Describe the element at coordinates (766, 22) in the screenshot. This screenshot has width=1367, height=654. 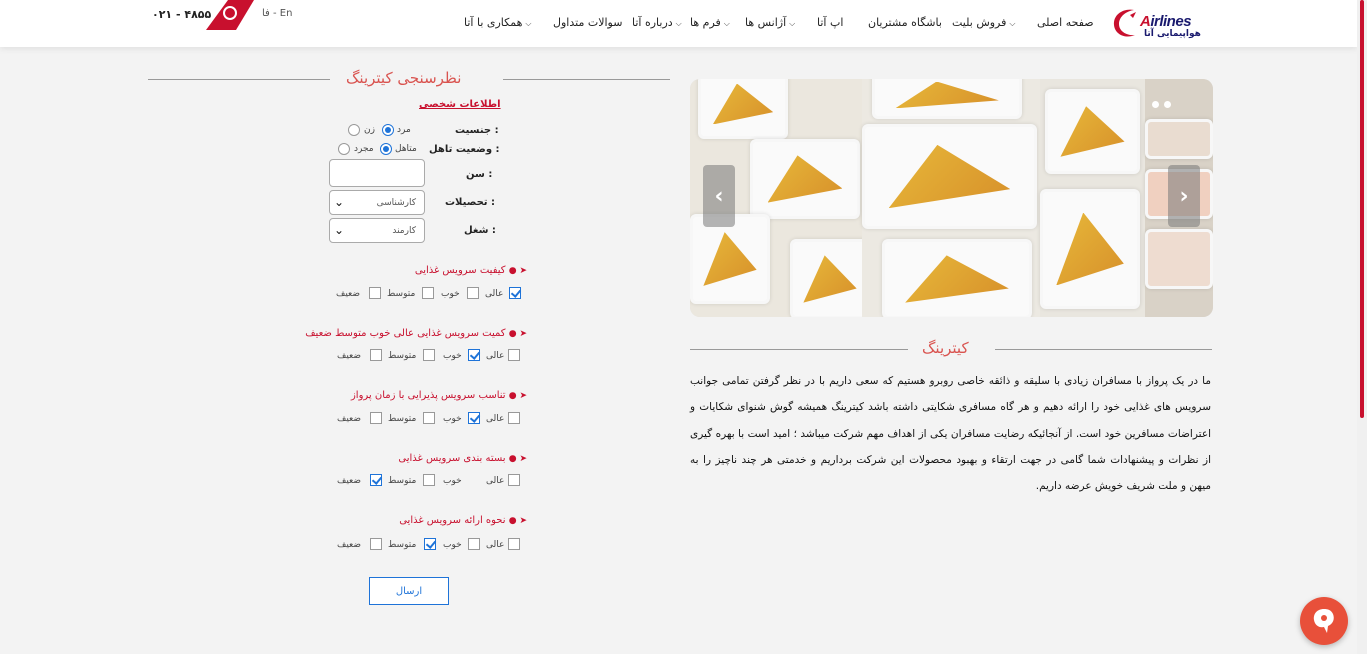
I see `nav-agencies-label: آژانس ها` at that location.